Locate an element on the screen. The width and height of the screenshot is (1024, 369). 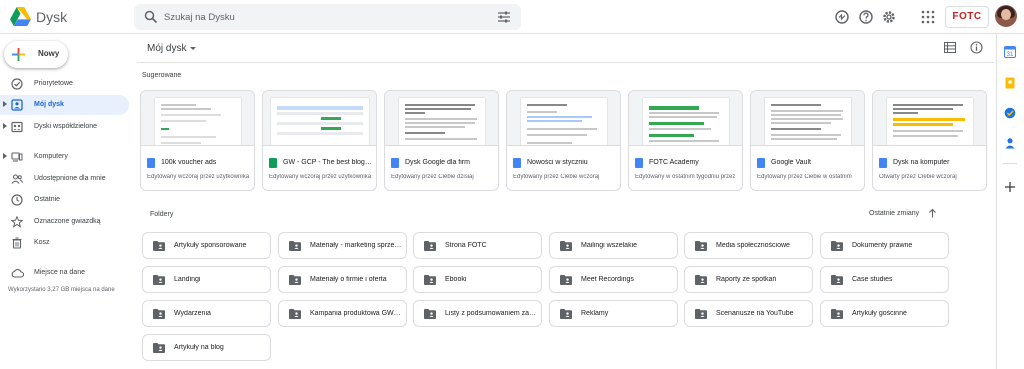
sidebar-item-my-drive: Mój dysk is located at coordinates (64, 105).